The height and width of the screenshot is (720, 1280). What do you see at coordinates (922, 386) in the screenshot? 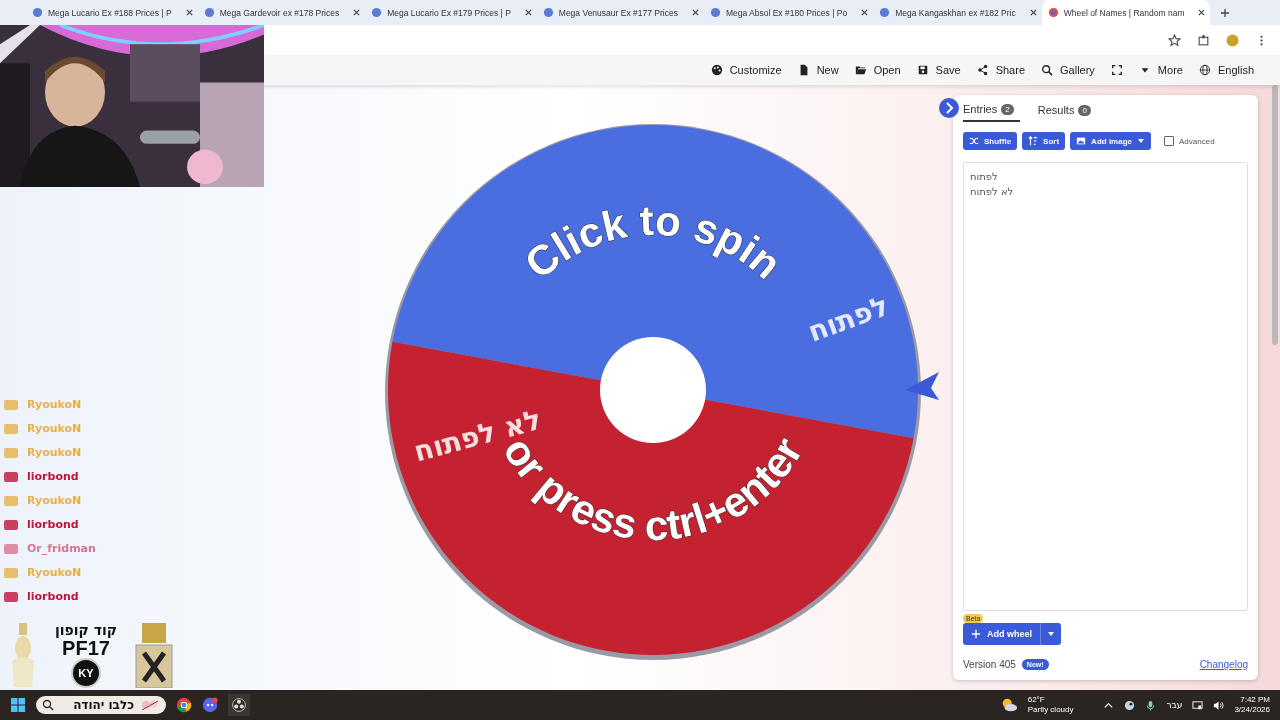
I see `pointer-icon` at bounding box center [922, 386].